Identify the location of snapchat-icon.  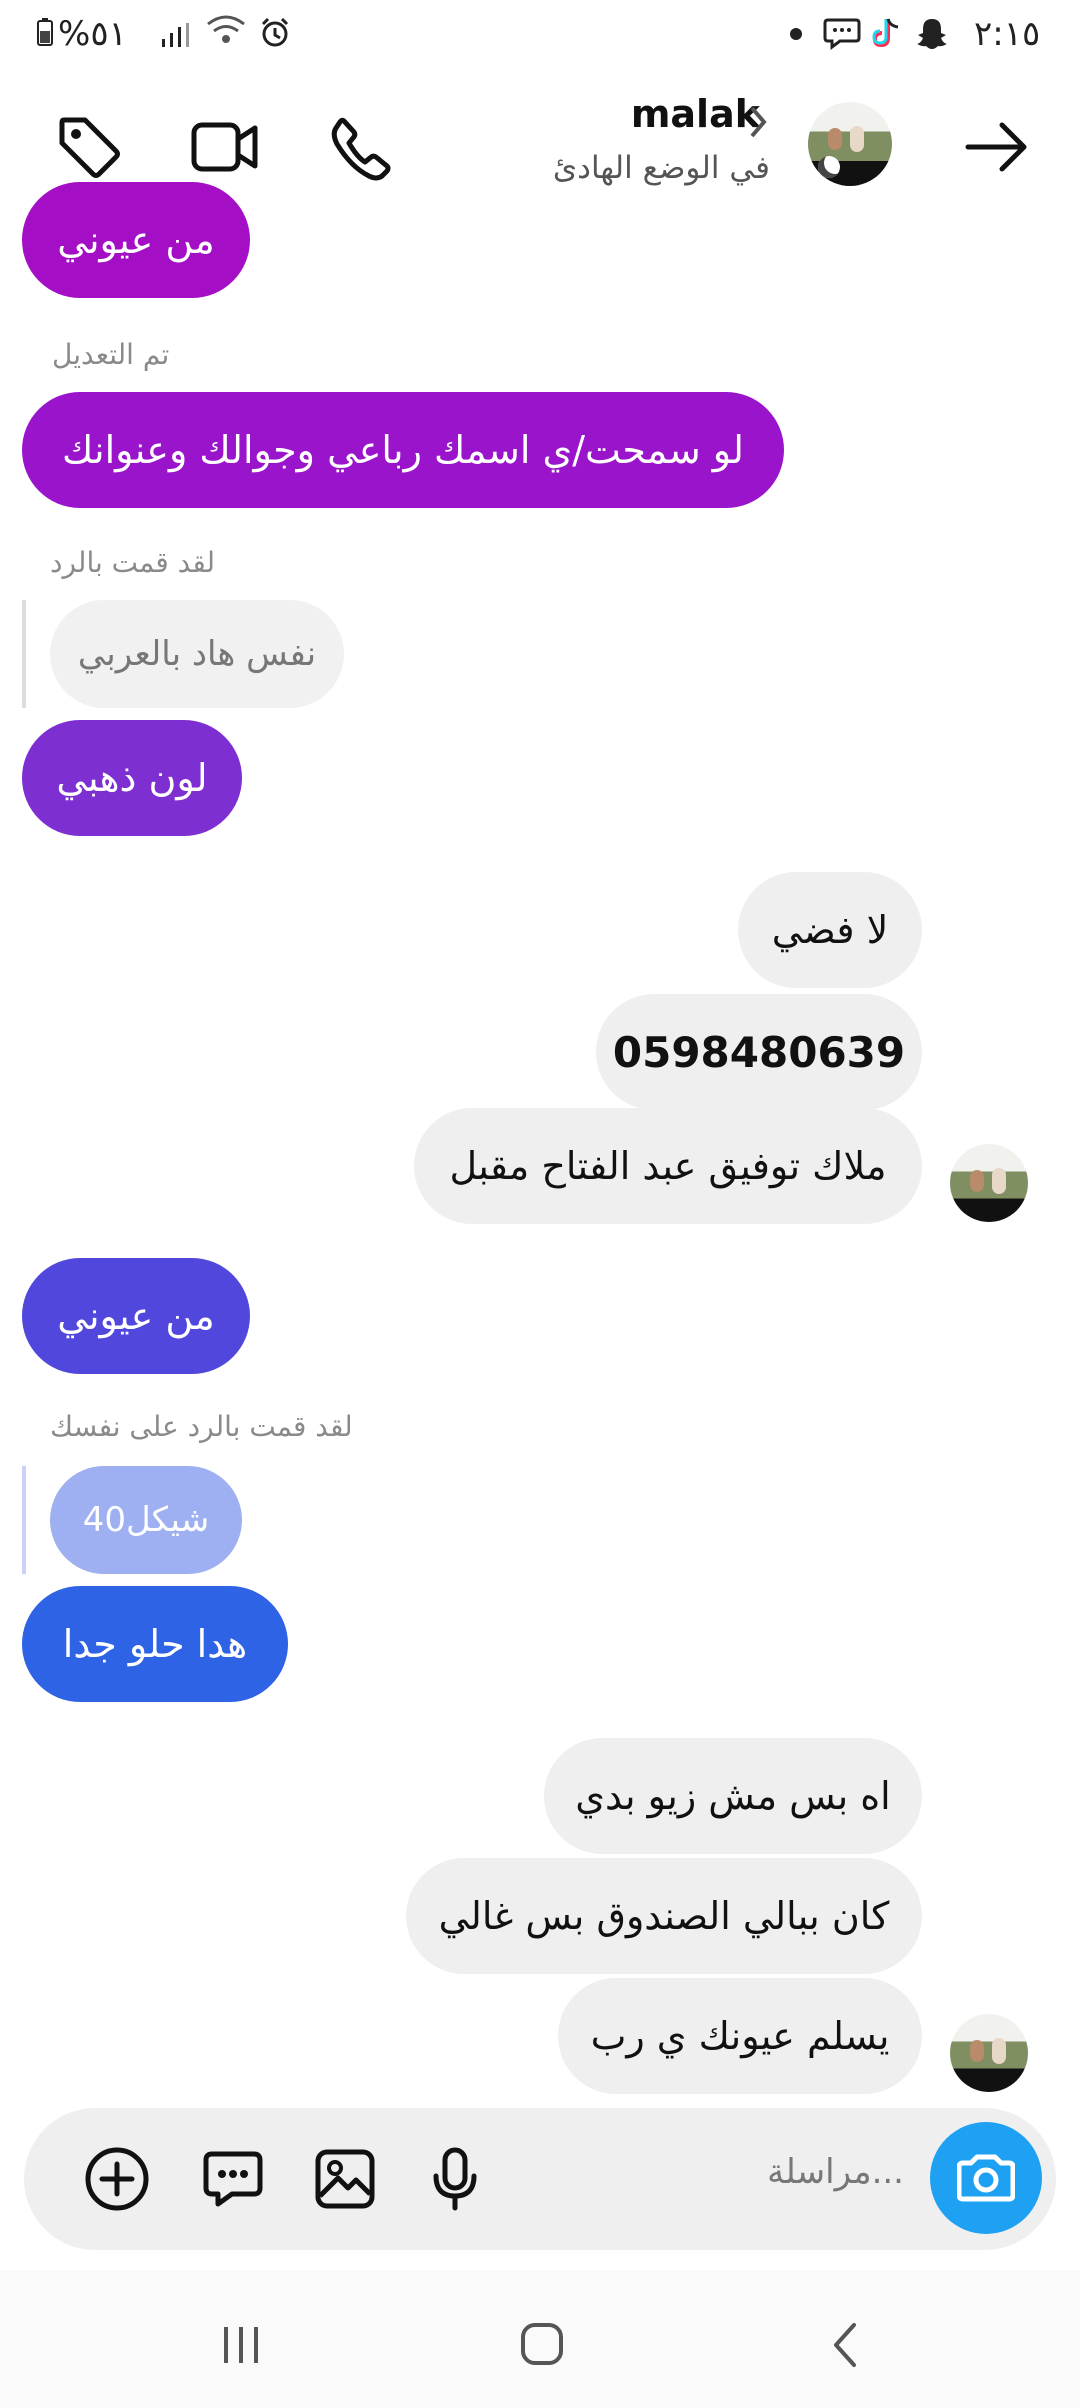
(932, 37).